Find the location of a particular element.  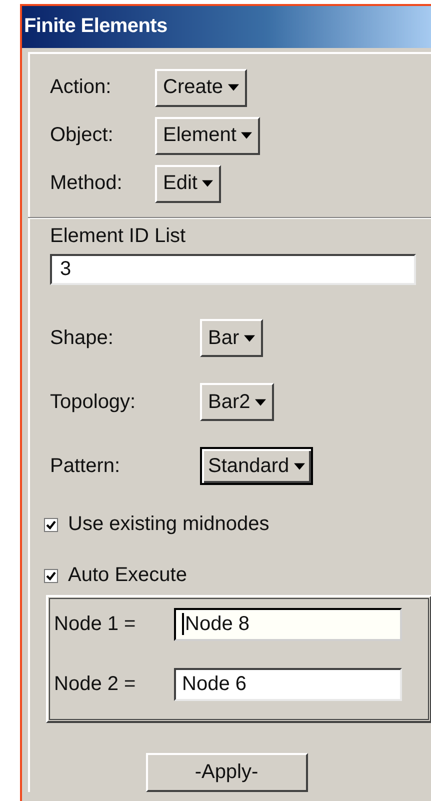

checkbox-label: Auto Execute is located at coordinates (127, 575).